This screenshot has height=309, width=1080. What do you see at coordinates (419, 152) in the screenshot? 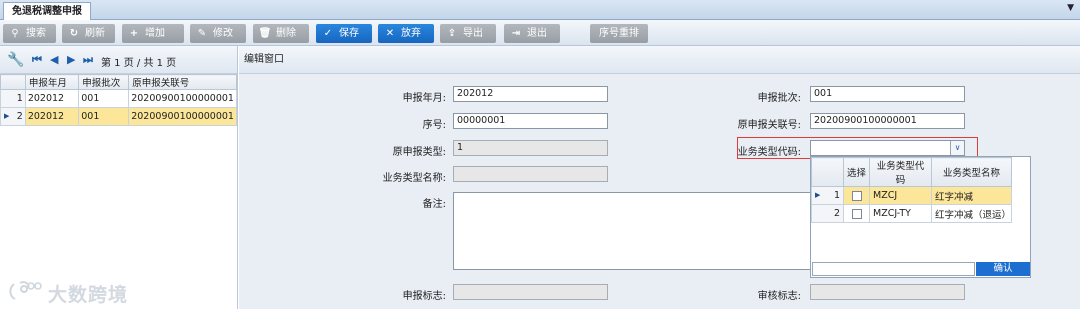
I see `orig-type-label: 原申报类型:` at bounding box center [419, 152].